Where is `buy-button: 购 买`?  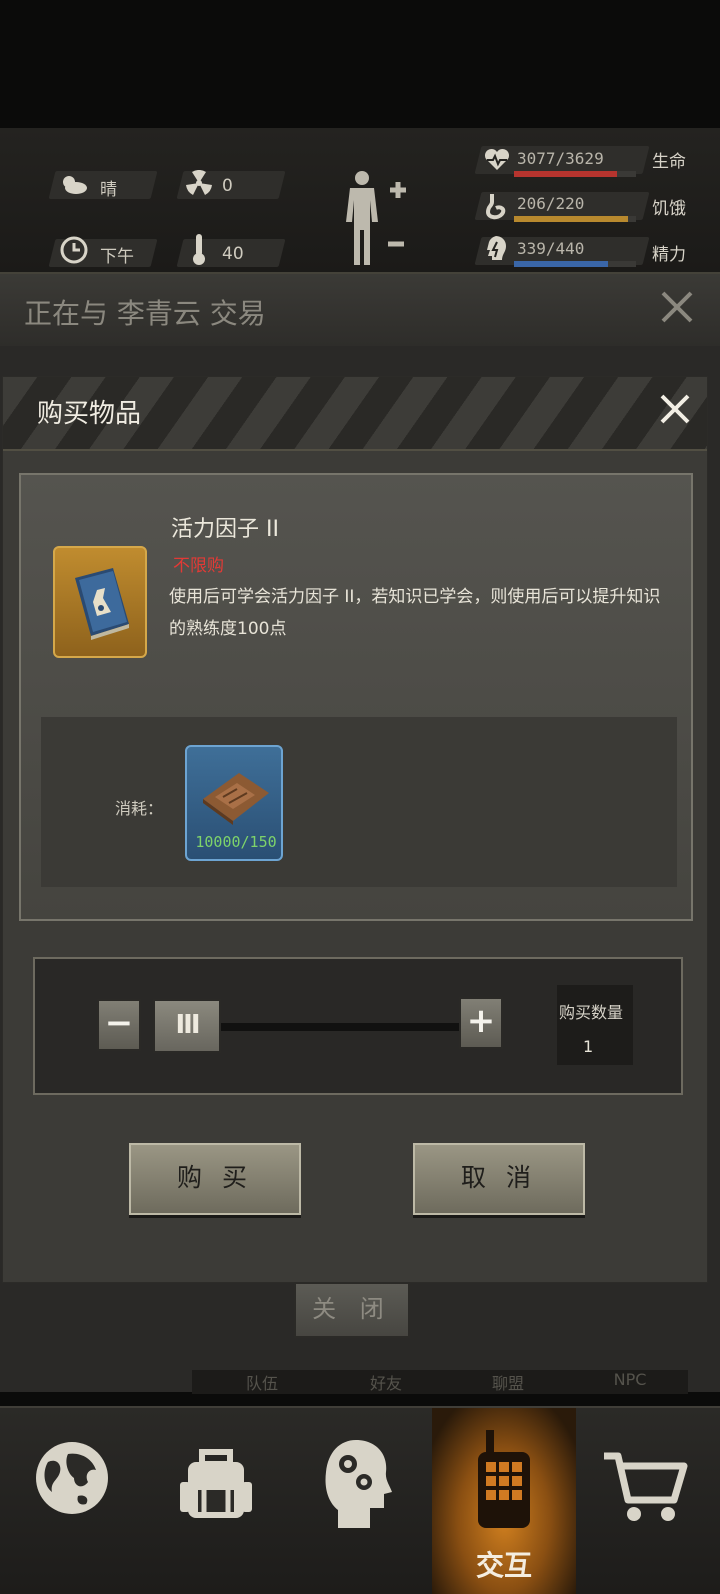
buy-button: 购 买 is located at coordinates (215, 1179).